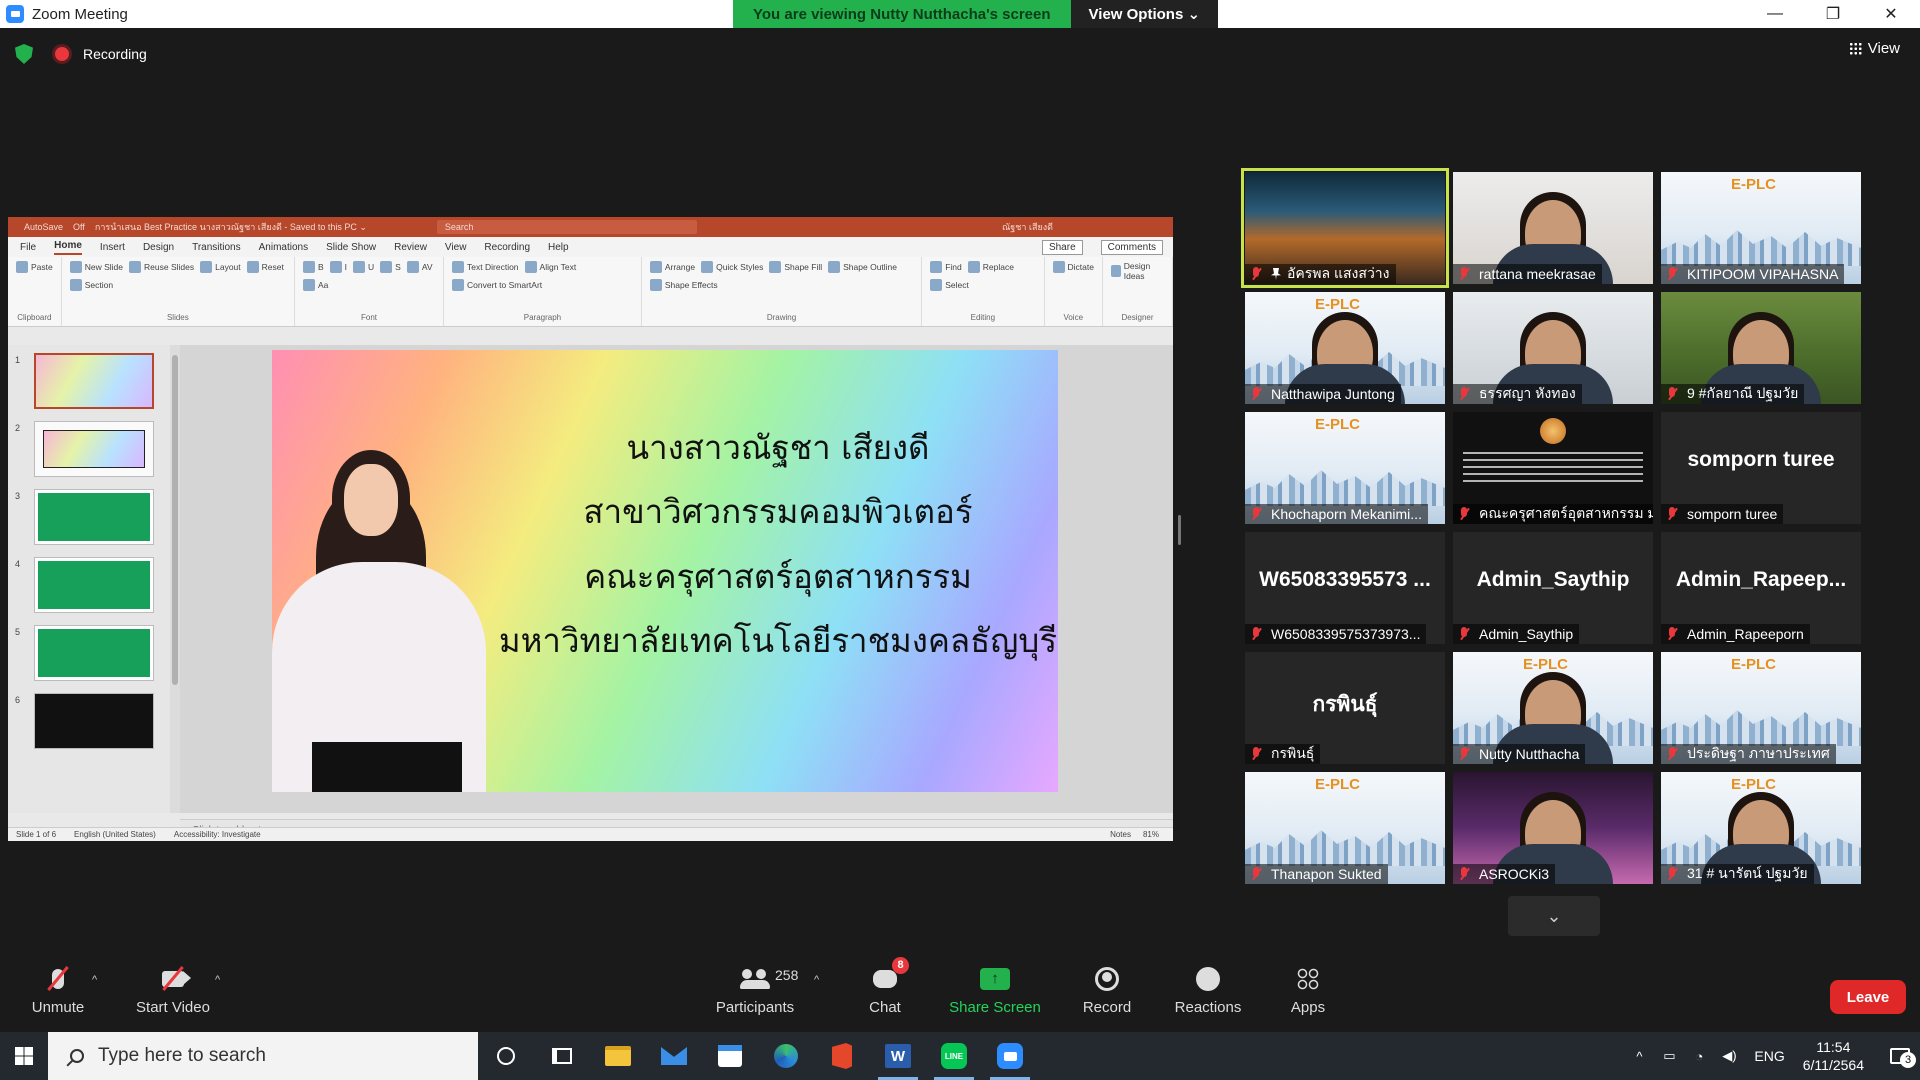 The image size is (1920, 1080). Describe the element at coordinates (732, 267) in the screenshot. I see `ribbon-button: Quick Styles` at that location.